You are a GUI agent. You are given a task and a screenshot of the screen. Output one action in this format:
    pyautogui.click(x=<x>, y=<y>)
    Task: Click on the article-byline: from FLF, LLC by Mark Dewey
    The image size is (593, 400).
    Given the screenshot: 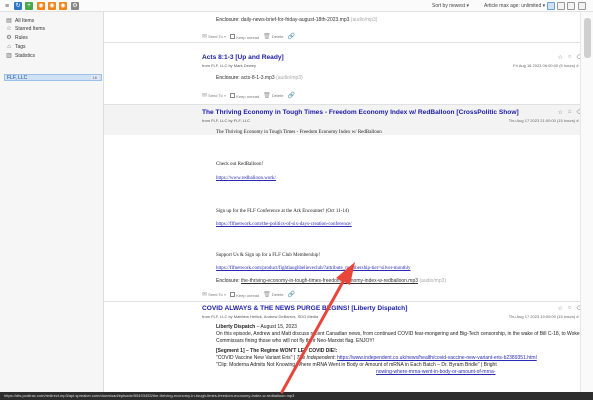 What is the action you would take?
    pyautogui.click(x=229, y=65)
    